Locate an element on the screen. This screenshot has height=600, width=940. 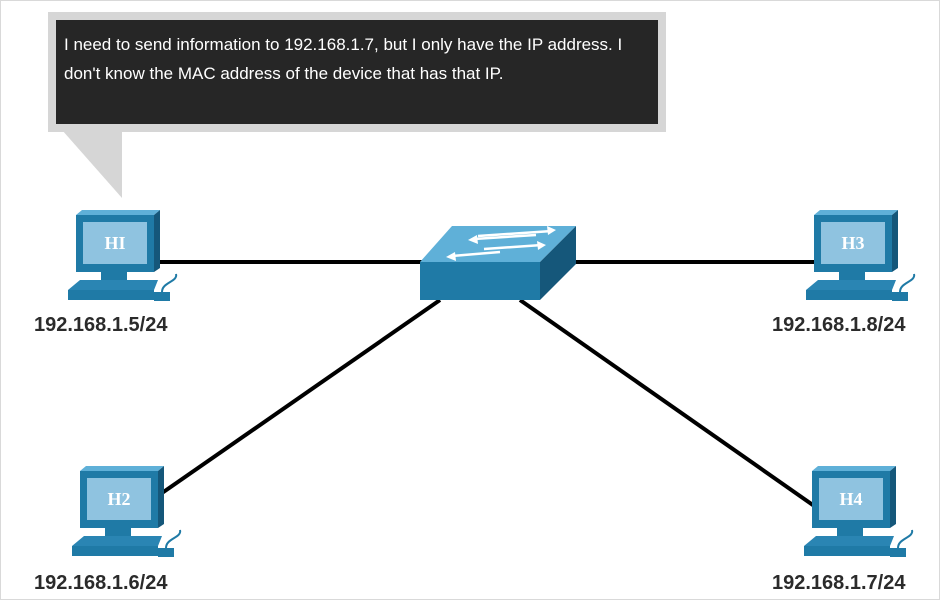
host-name: H3 is located at coordinates (852, 243).